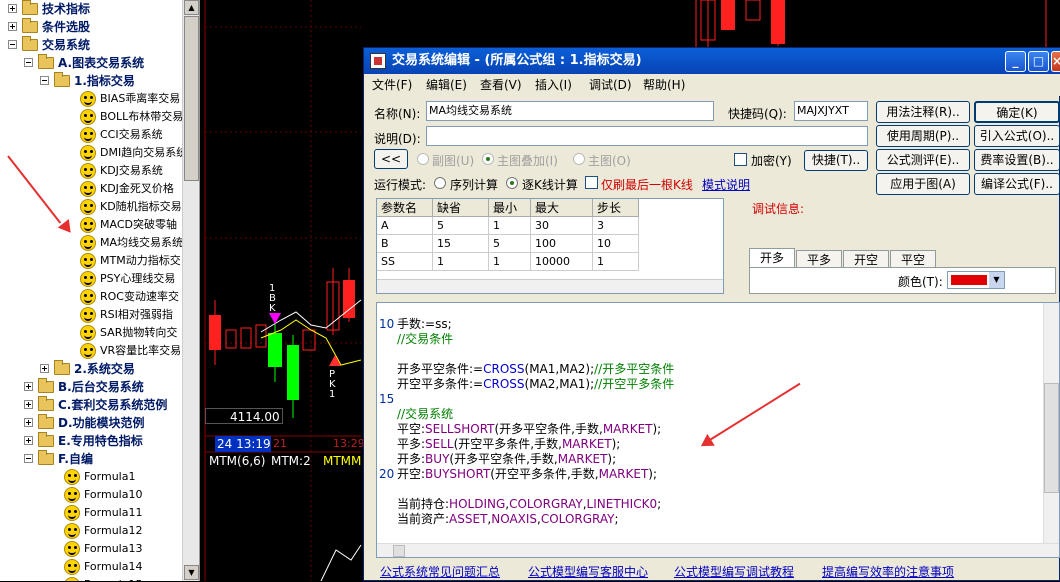  I want to click on tree-folder-node: B.后台交易系统, so click(91, 387).